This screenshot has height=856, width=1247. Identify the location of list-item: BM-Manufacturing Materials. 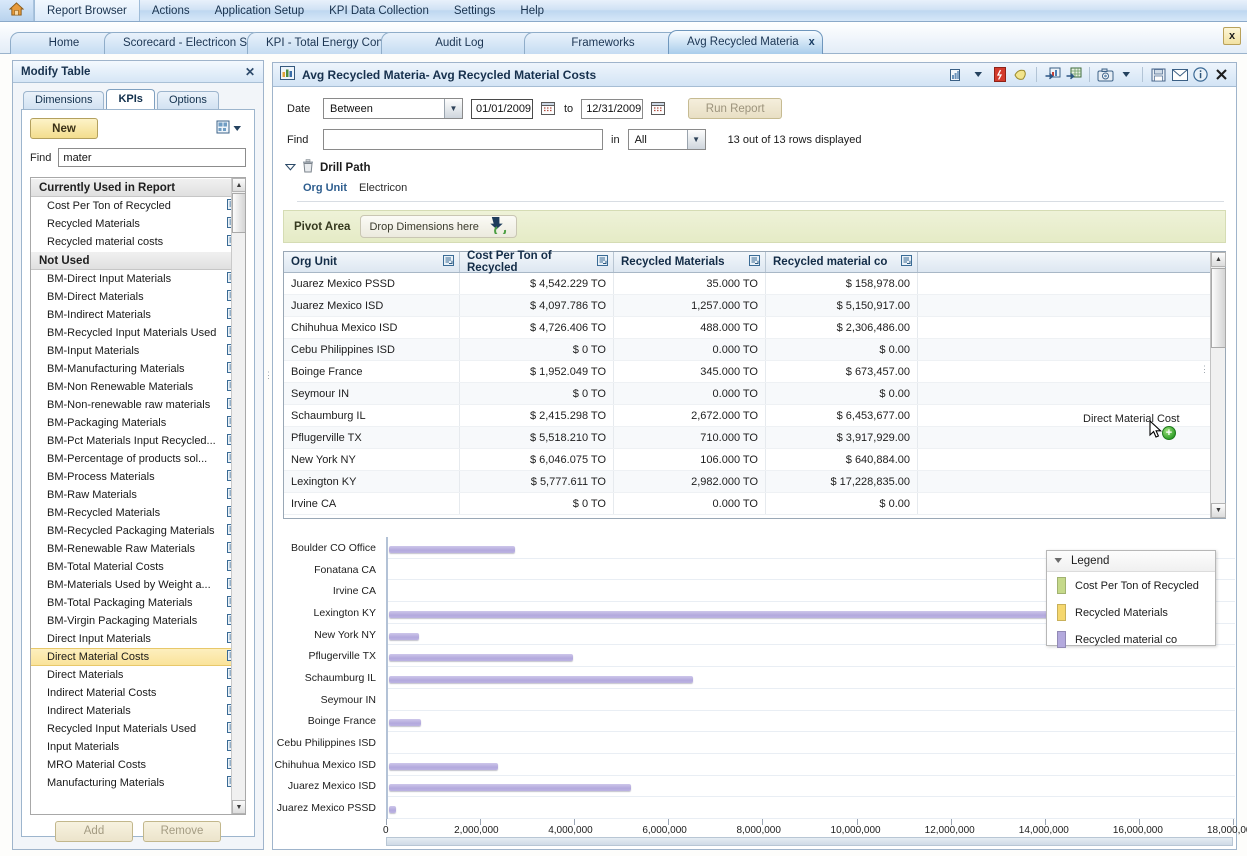
(138, 369).